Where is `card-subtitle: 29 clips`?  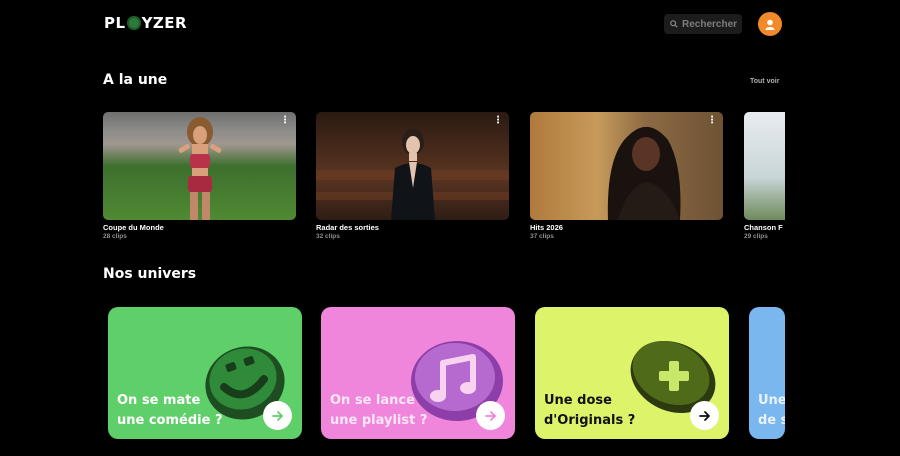 card-subtitle: 29 clips is located at coordinates (756, 236).